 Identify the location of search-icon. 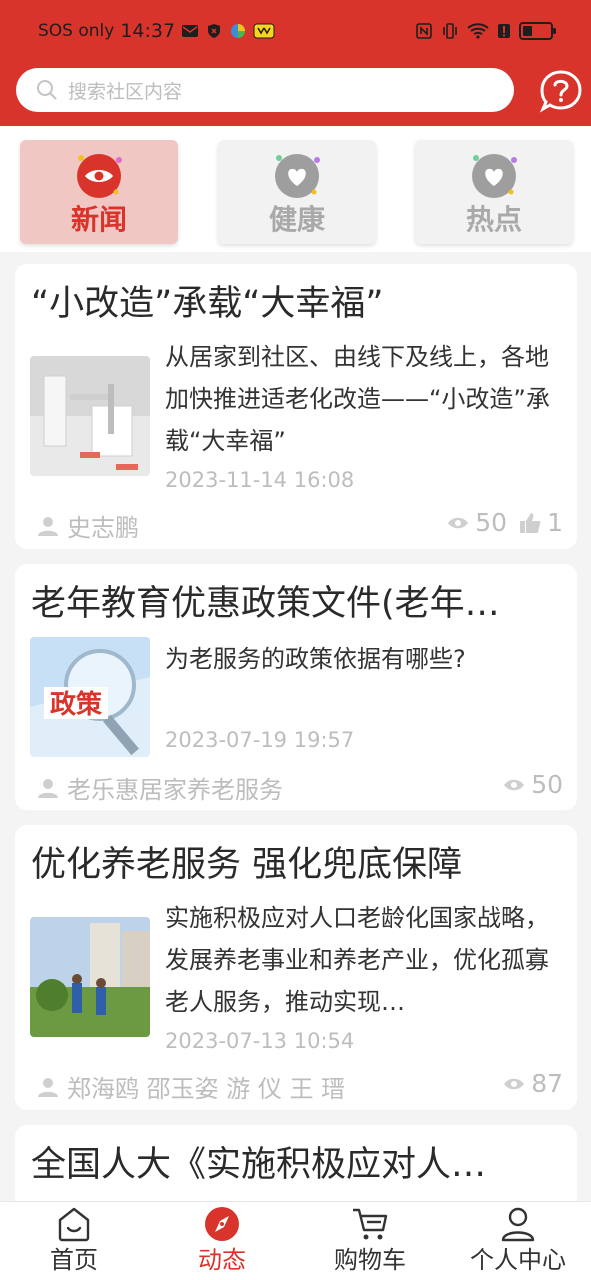
(47, 90).